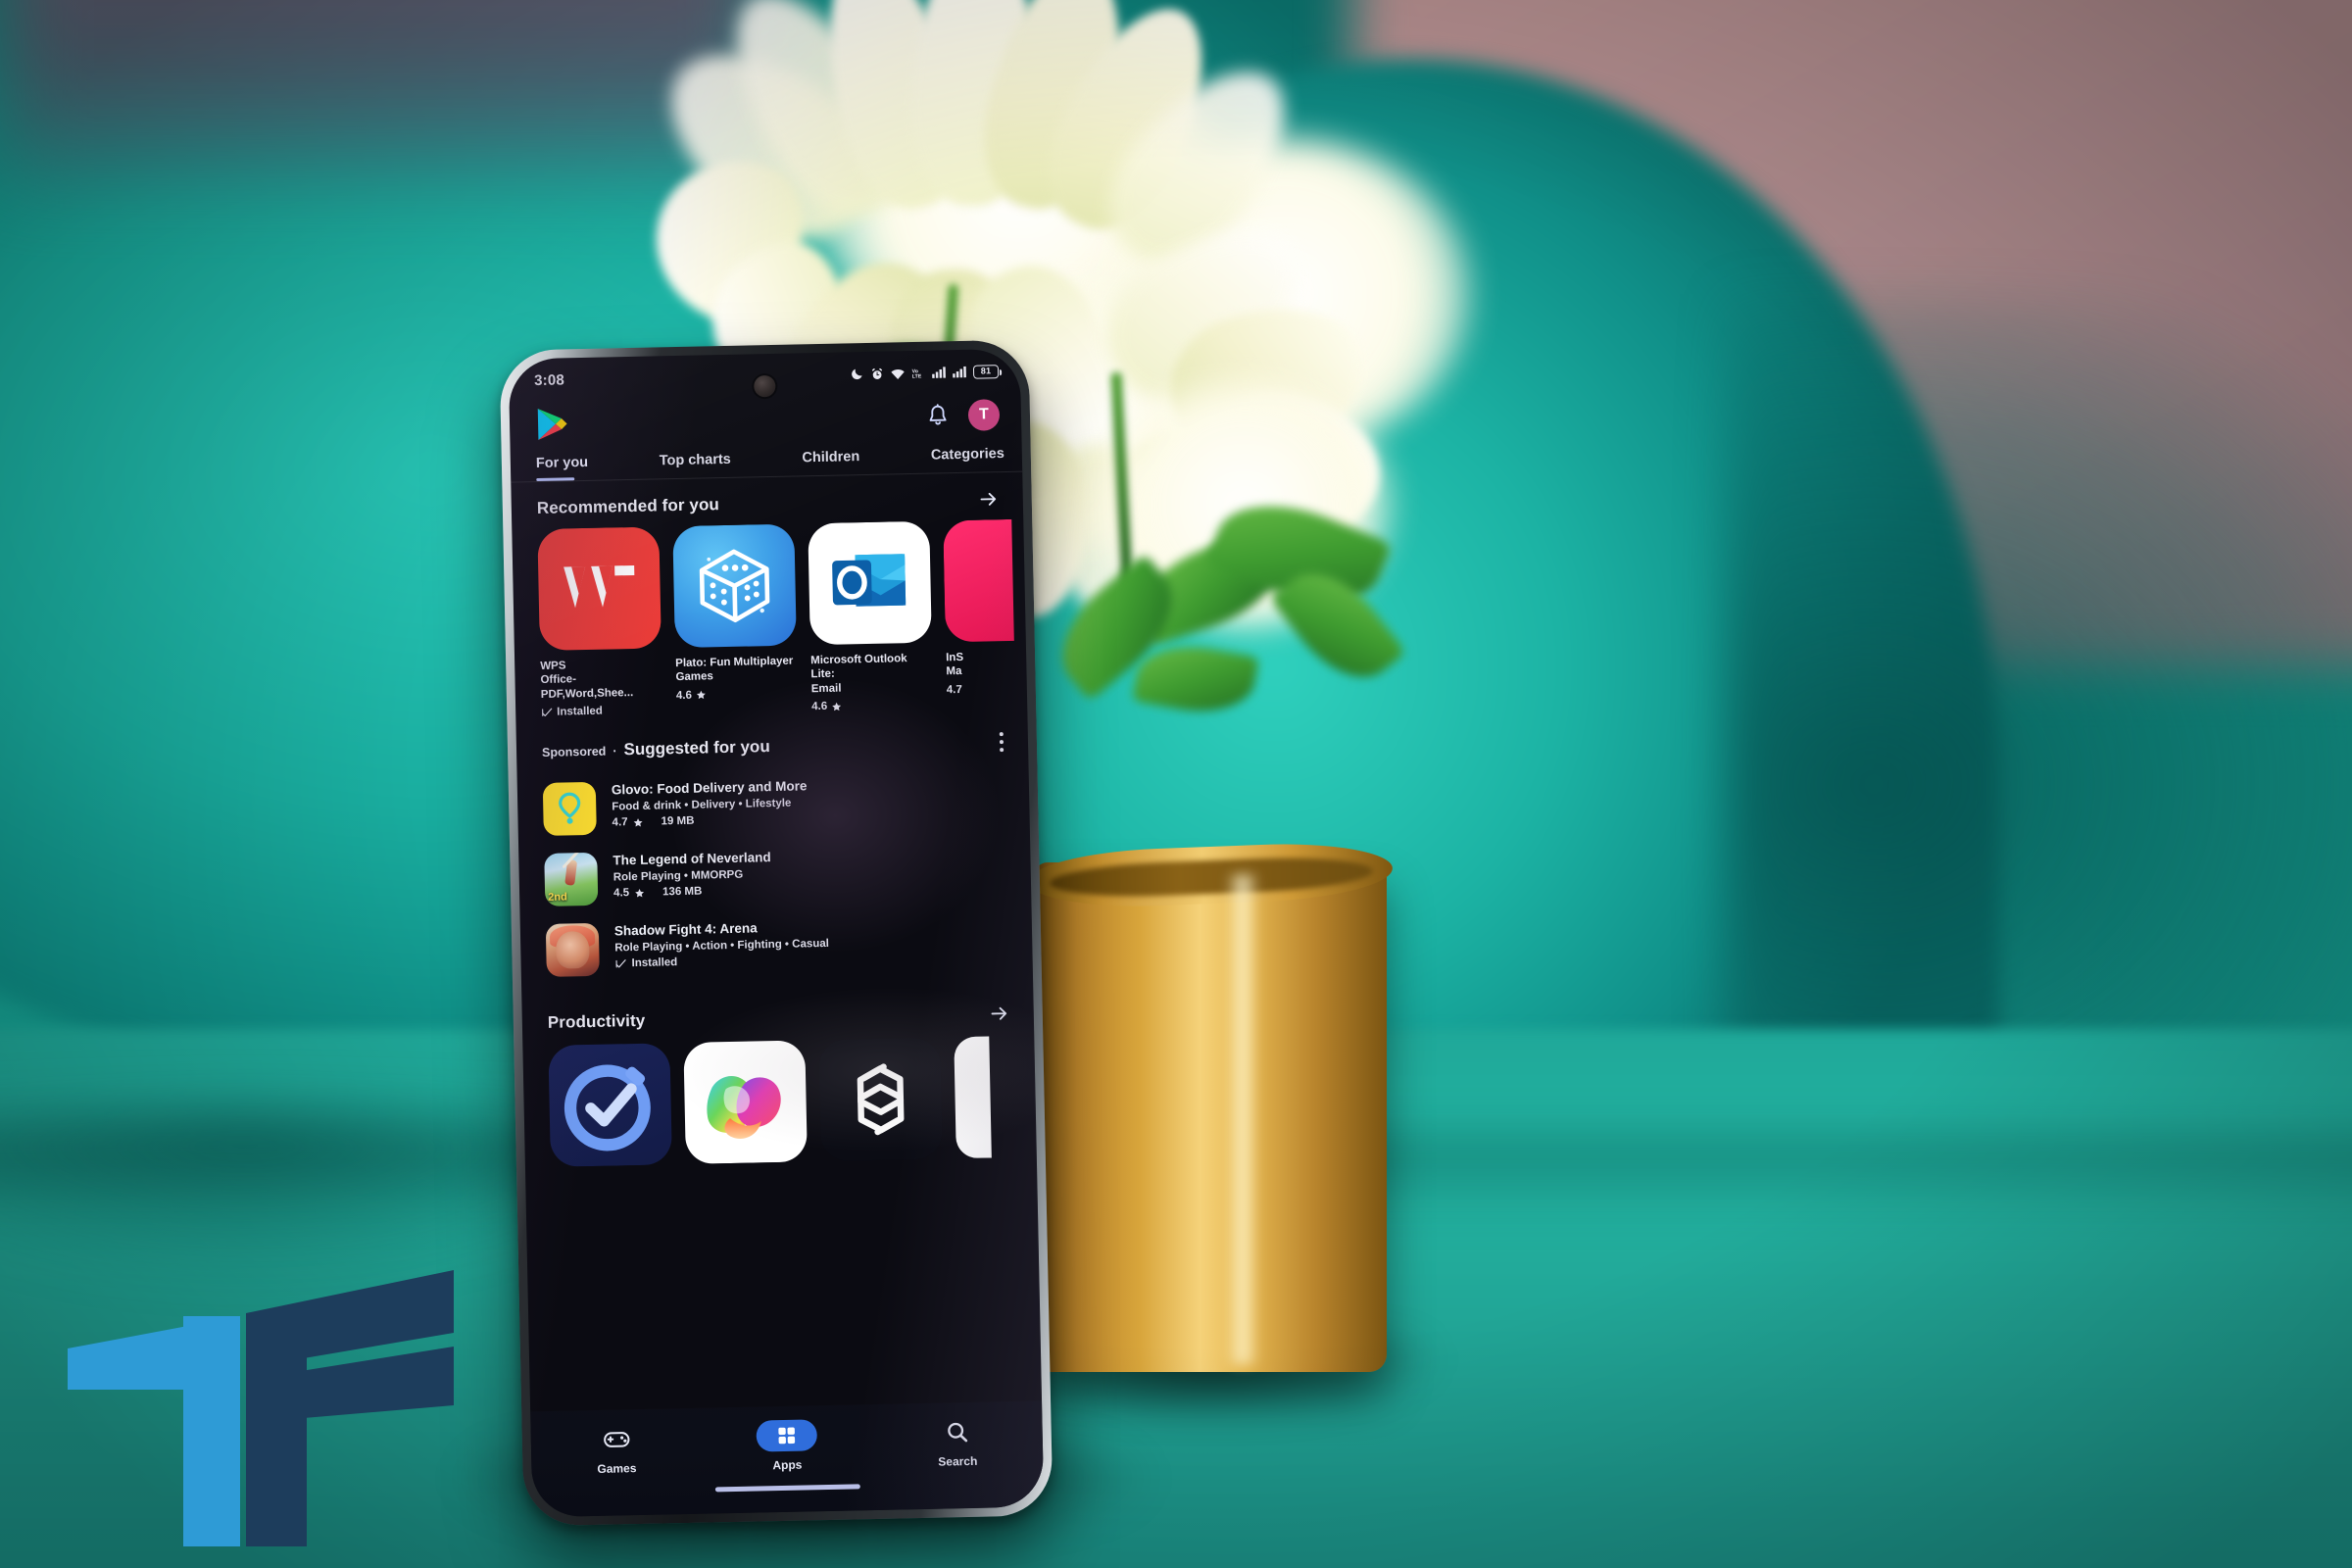 The height and width of the screenshot is (1568, 2352). What do you see at coordinates (702, 805) in the screenshot?
I see `app-categories: Food & drink • Delivery • Lifestyle` at bounding box center [702, 805].